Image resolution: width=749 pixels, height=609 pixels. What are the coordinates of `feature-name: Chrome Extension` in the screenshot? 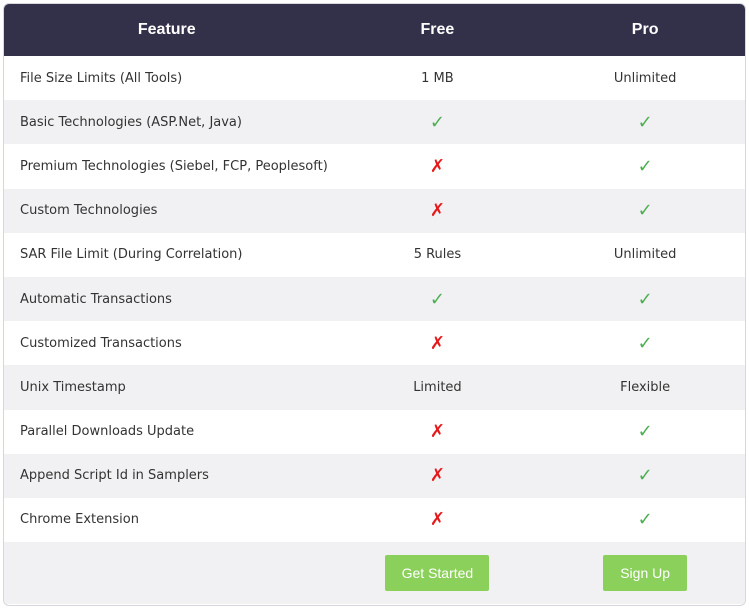 It's located at (79, 520).